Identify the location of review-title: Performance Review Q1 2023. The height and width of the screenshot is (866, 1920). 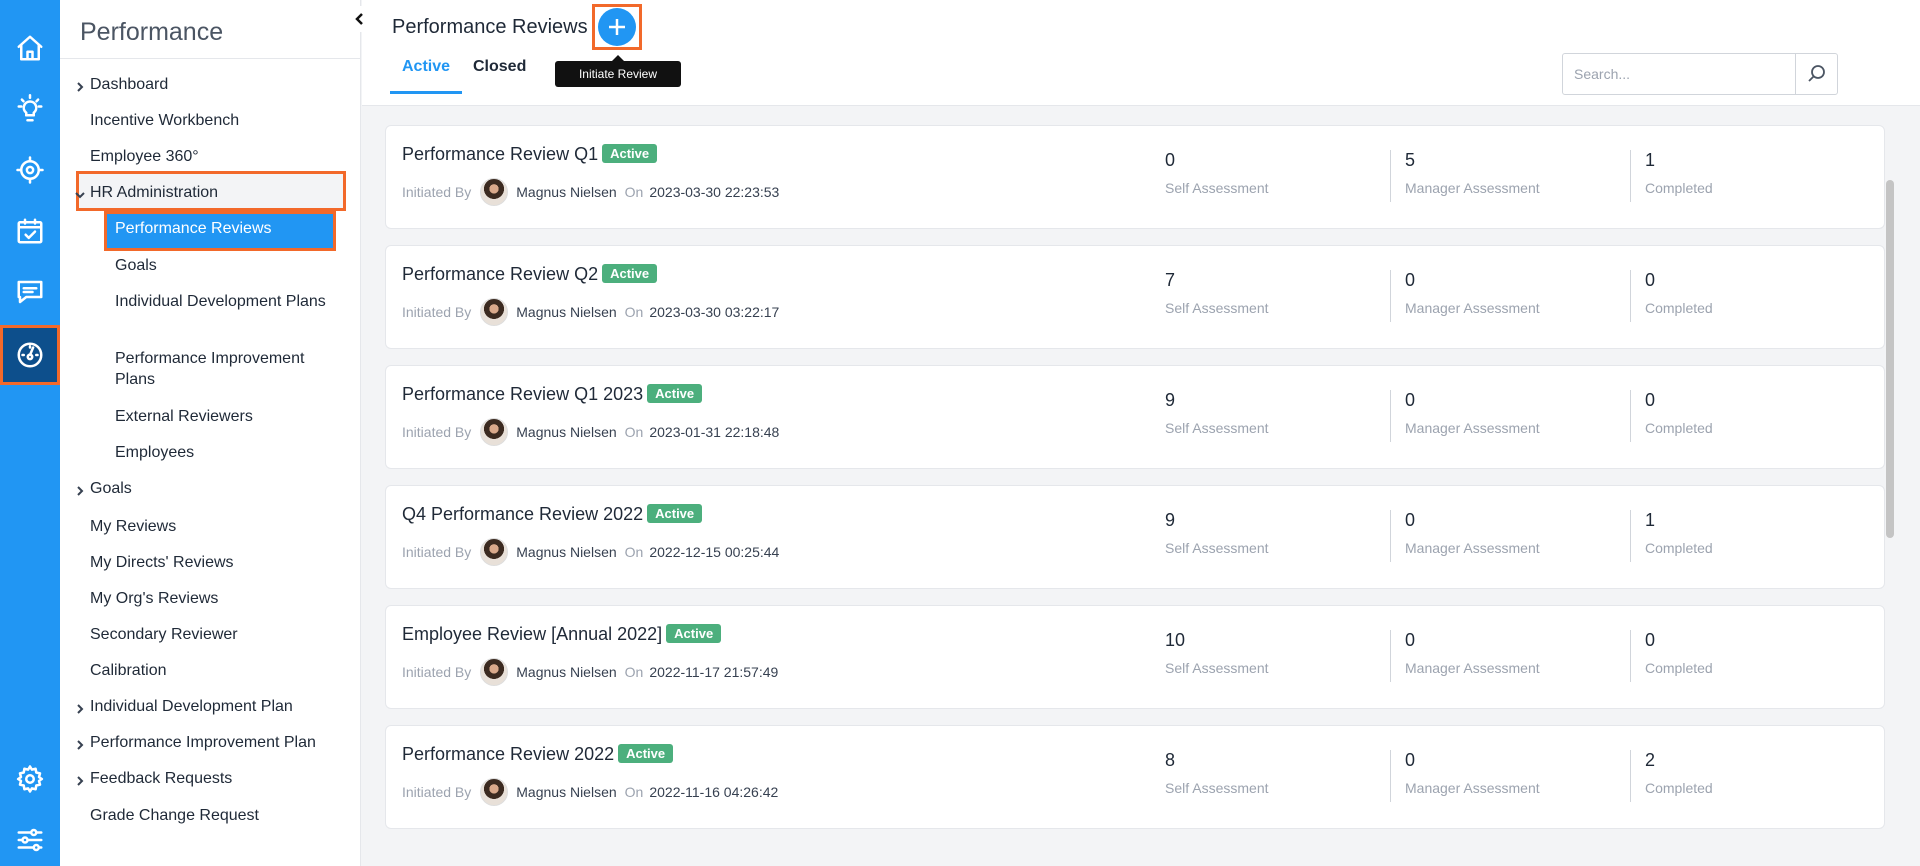
(522, 394).